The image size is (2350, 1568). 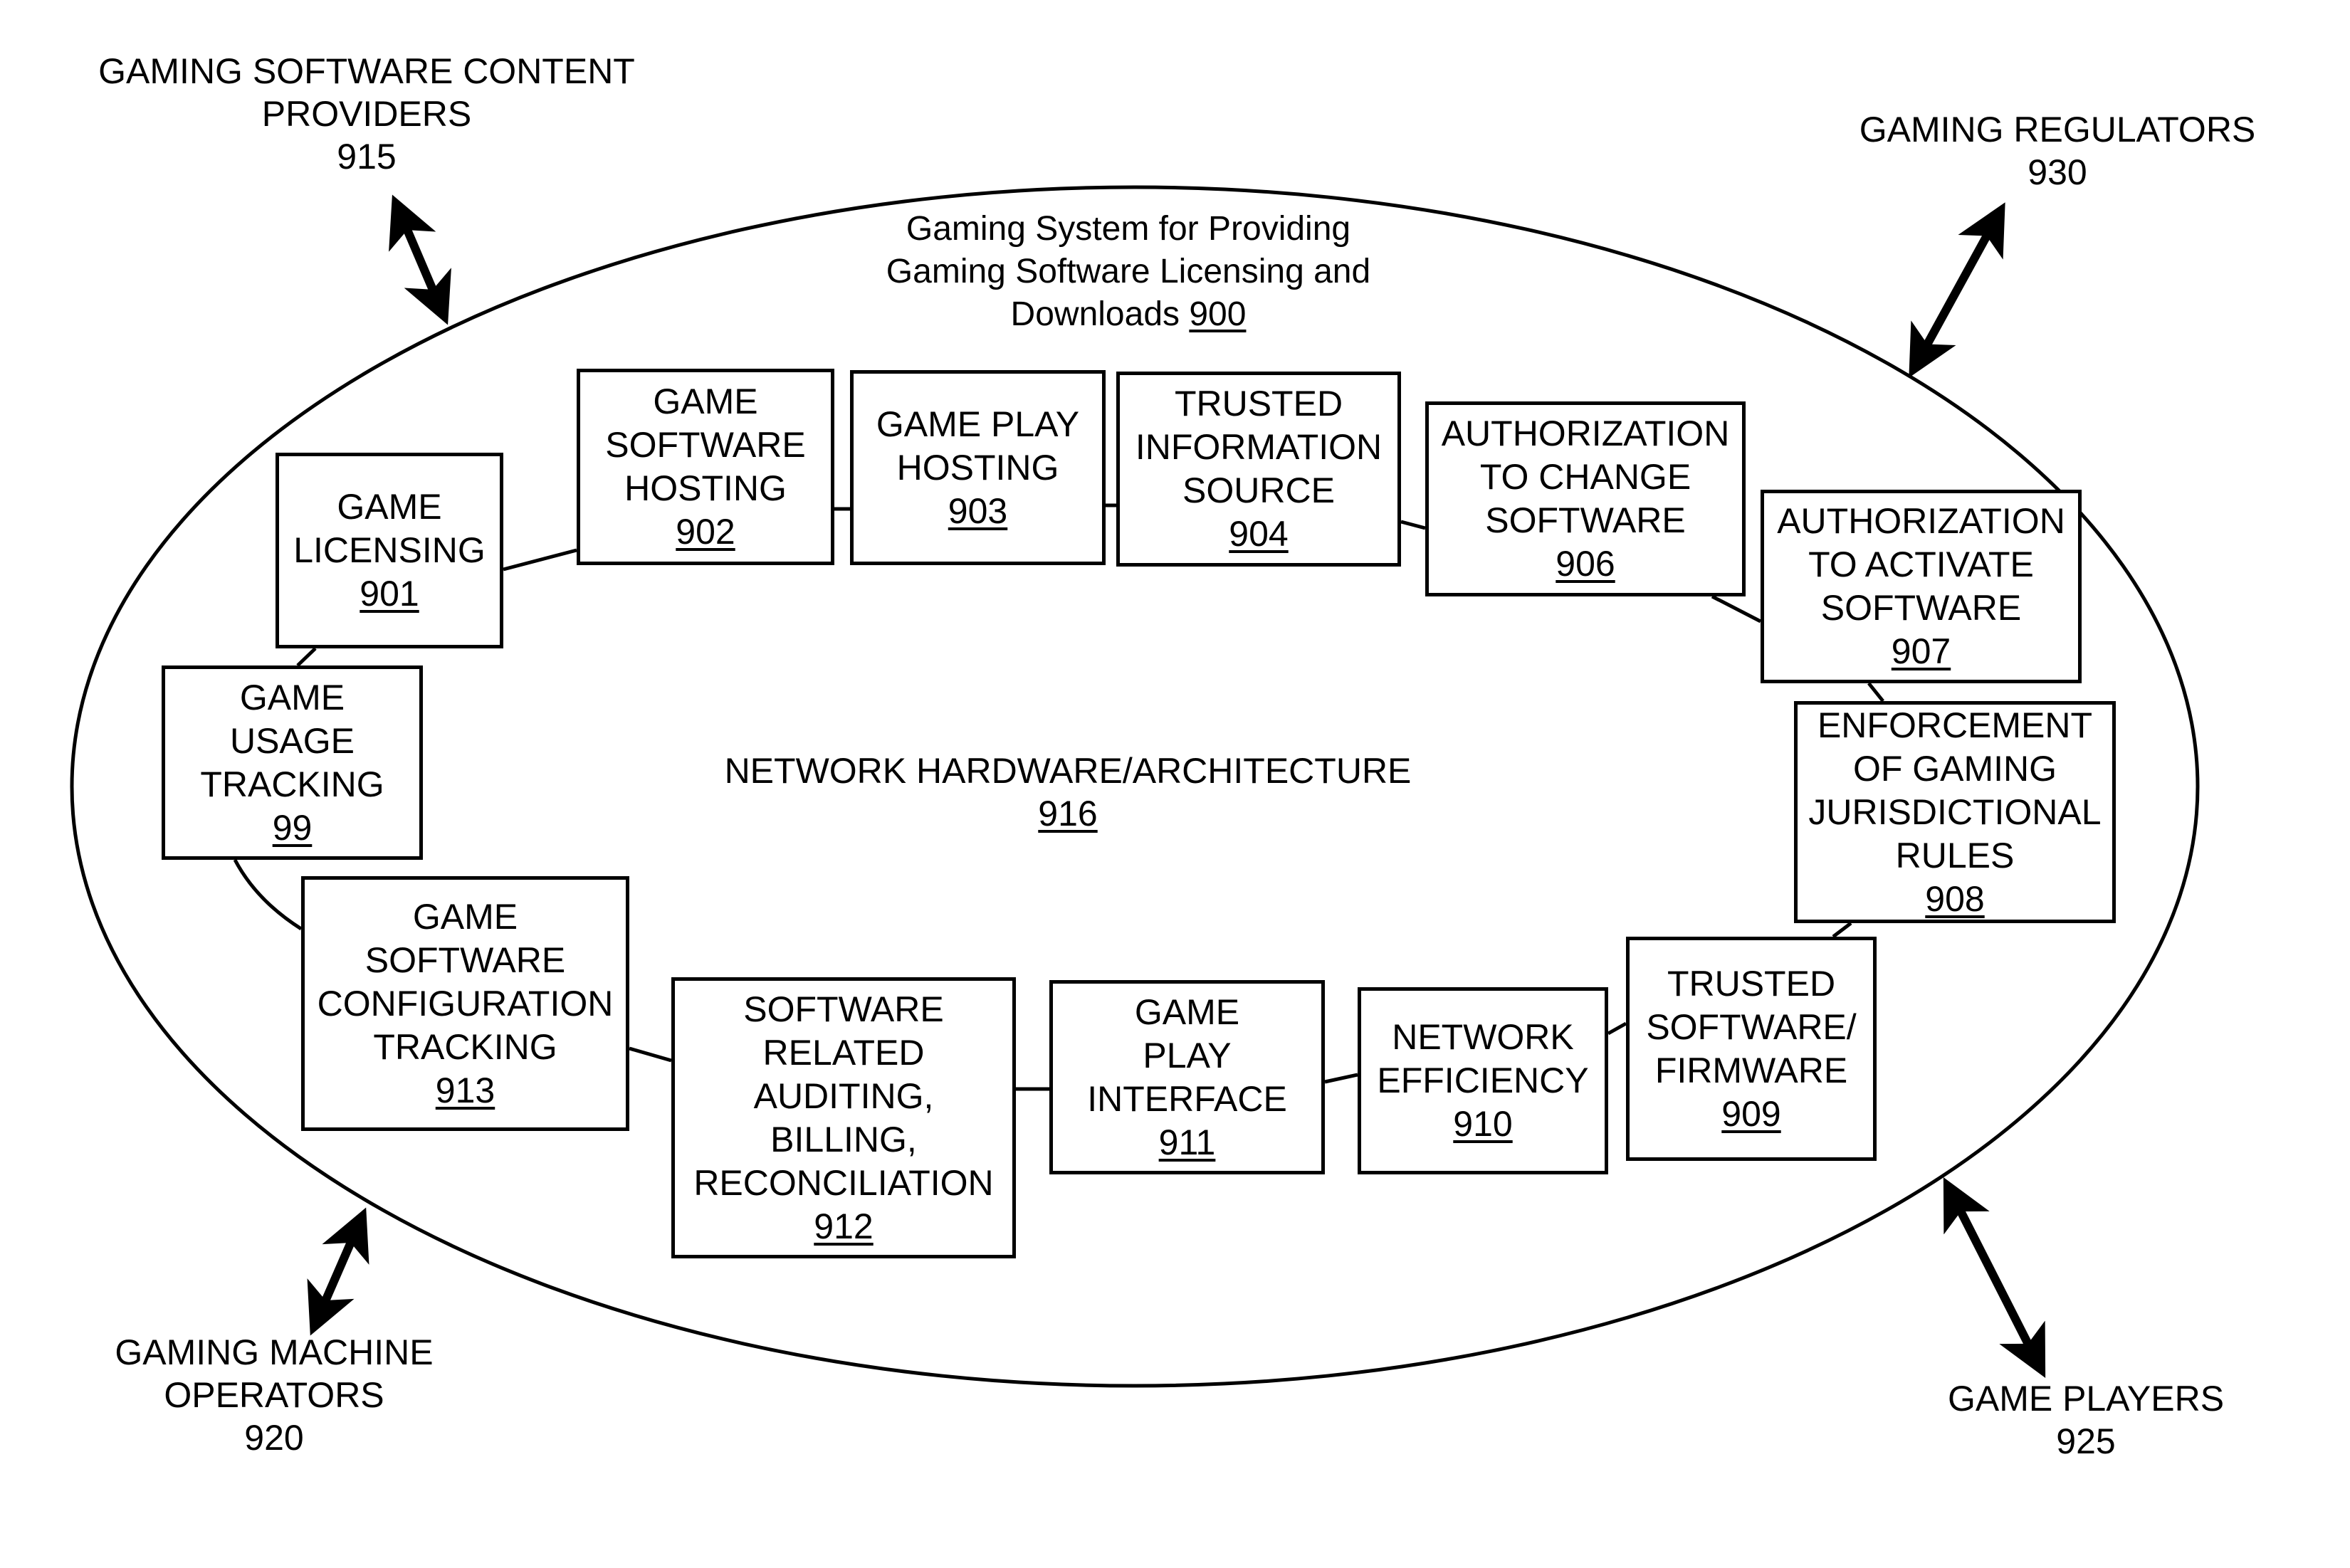 I want to click on entity-line: GAMING SOFTWARE CONTENT, so click(x=366, y=71).